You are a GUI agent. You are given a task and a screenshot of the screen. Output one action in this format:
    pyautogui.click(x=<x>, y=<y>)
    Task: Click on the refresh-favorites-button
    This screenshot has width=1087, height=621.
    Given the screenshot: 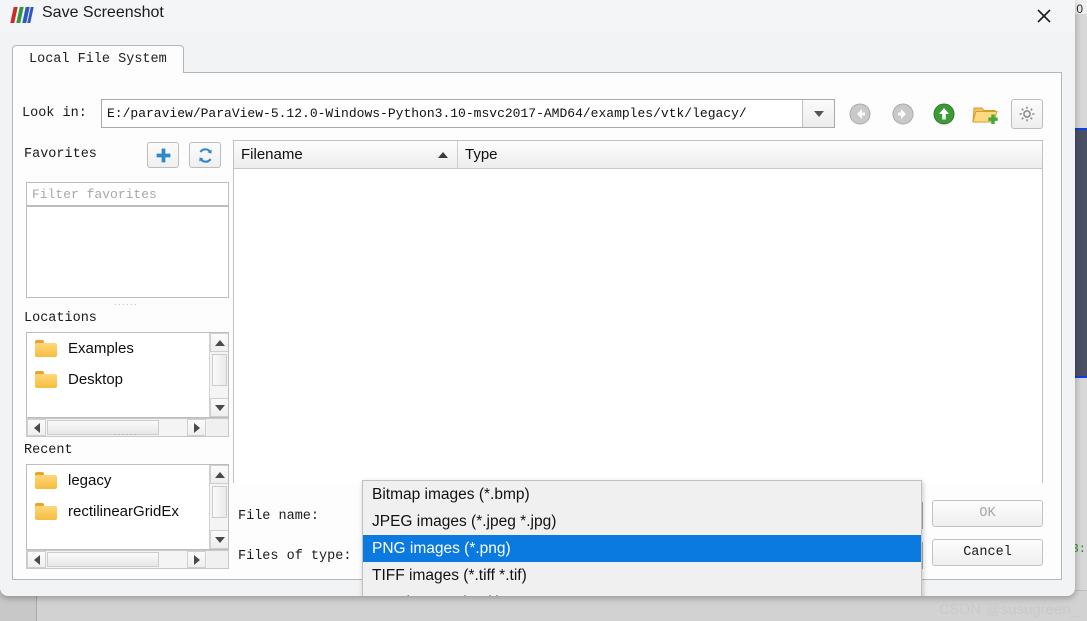 What is the action you would take?
    pyautogui.click(x=205, y=155)
    